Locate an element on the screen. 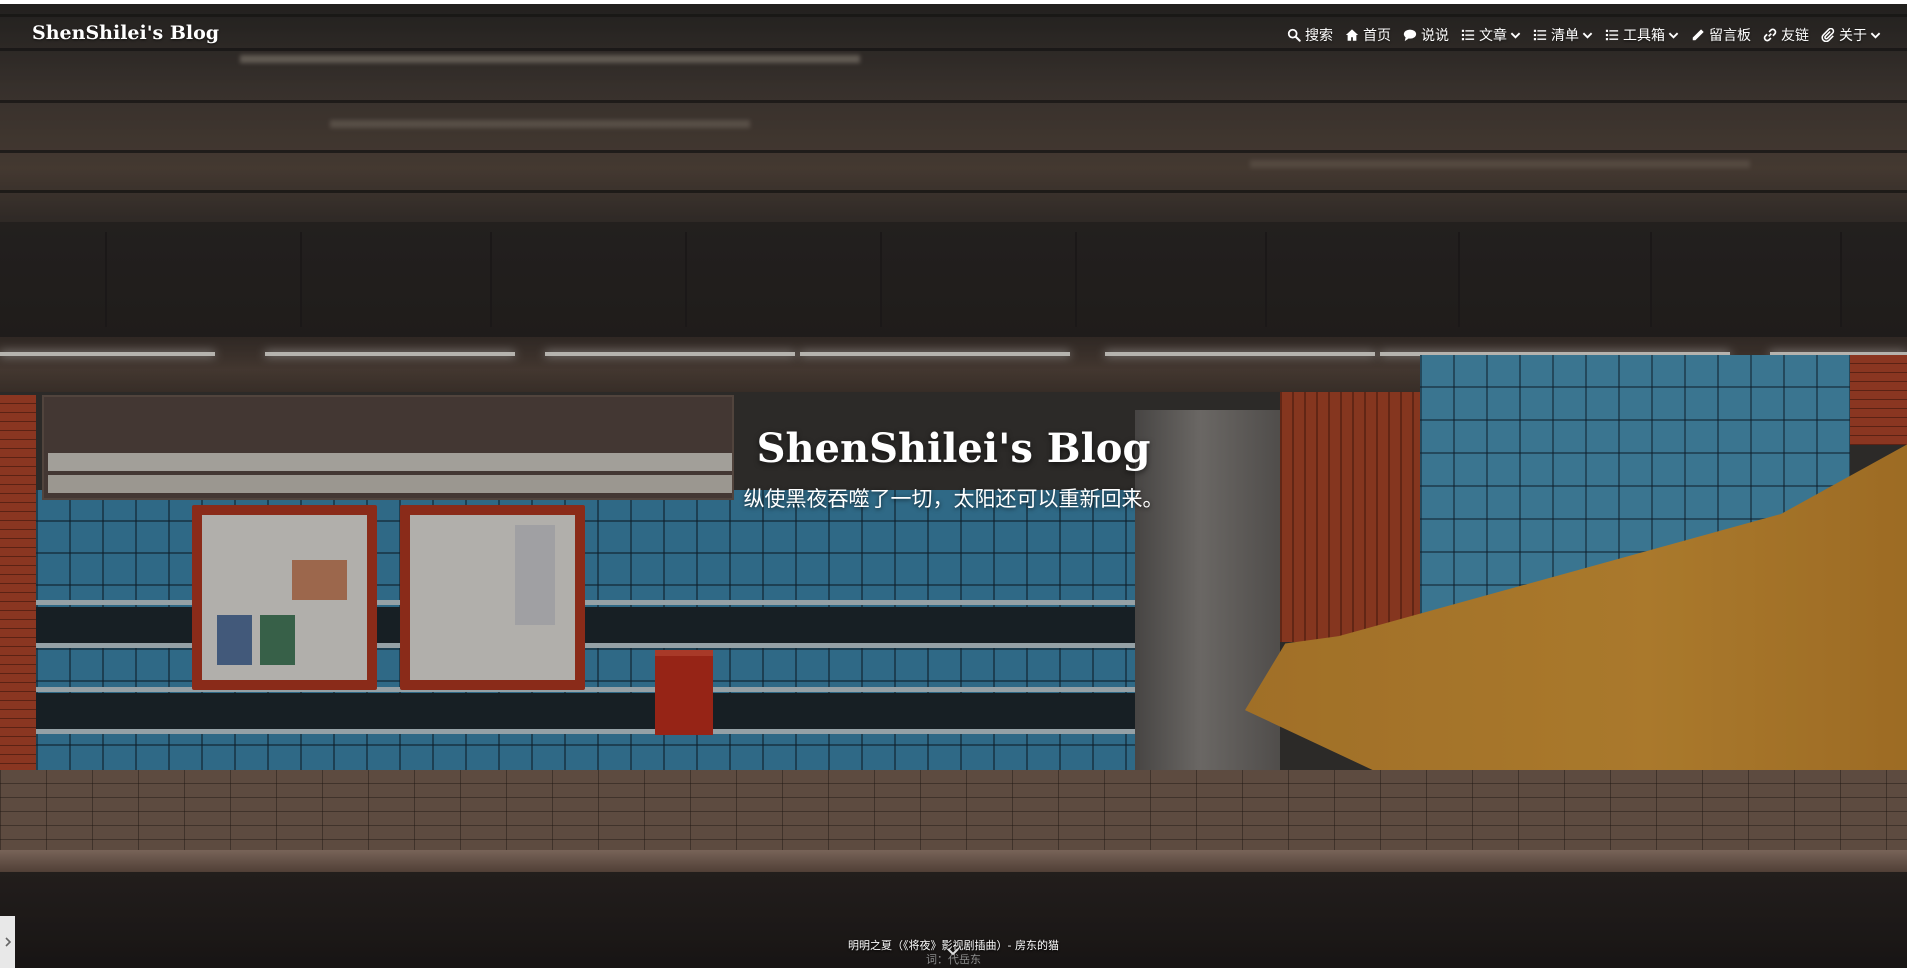 Image resolution: width=1907 pixels, height=968 pixels. home-icon is located at coordinates (1352, 35).